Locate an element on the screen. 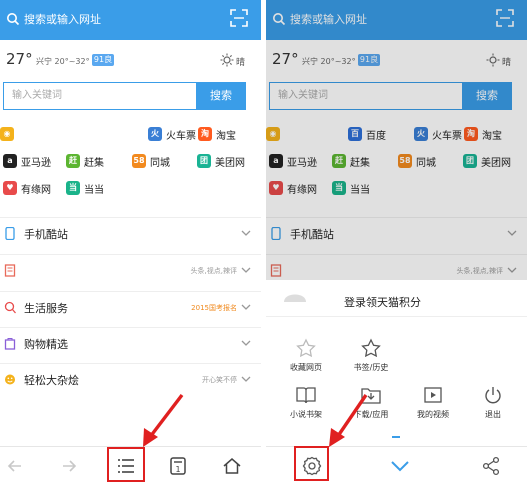  menu-item-bookmark-page: 收藏网页 is located at coordinates (306, 355).